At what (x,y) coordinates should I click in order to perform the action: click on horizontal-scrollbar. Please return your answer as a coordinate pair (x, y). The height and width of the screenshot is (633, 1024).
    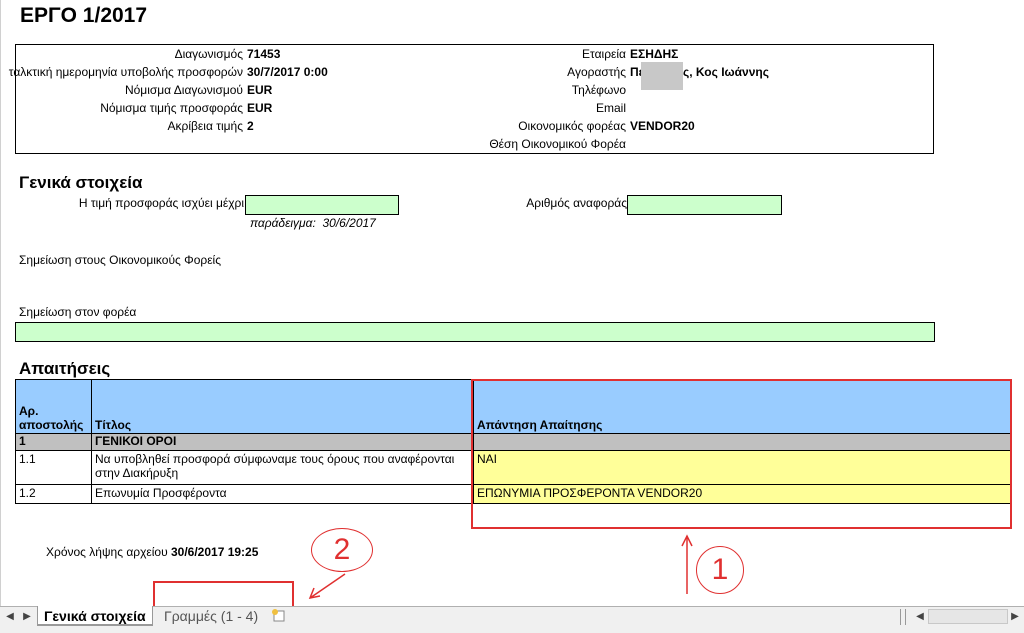
    Looking at the image, I should click on (968, 616).